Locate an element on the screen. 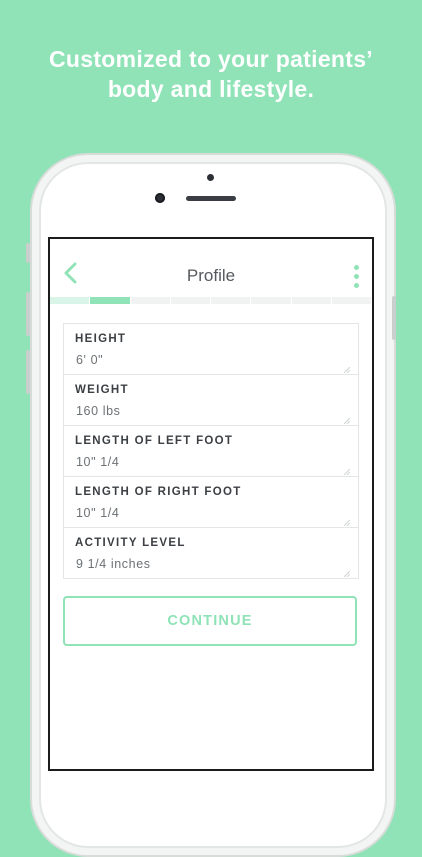  phone-mute-switch is located at coordinates (28, 253).